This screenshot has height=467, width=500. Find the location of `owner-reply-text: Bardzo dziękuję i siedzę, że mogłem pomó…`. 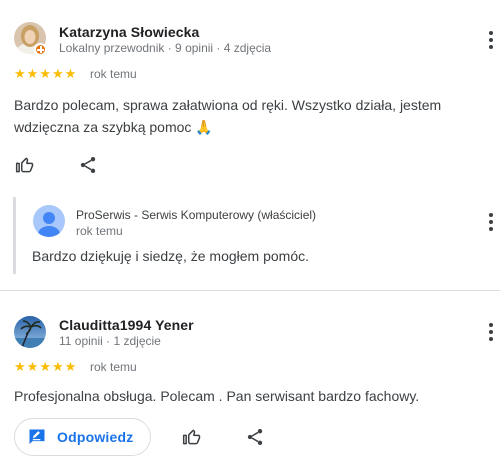

owner-reply-text: Bardzo dziękuję i siedzę, że mogłem pomó… is located at coordinates (171, 256).